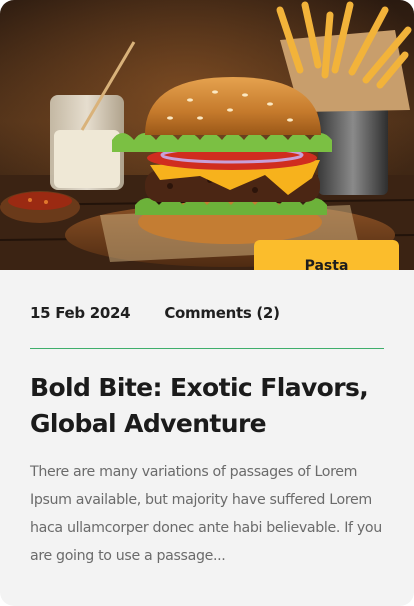 The image size is (414, 606). I want to click on divider, so click(207, 348).